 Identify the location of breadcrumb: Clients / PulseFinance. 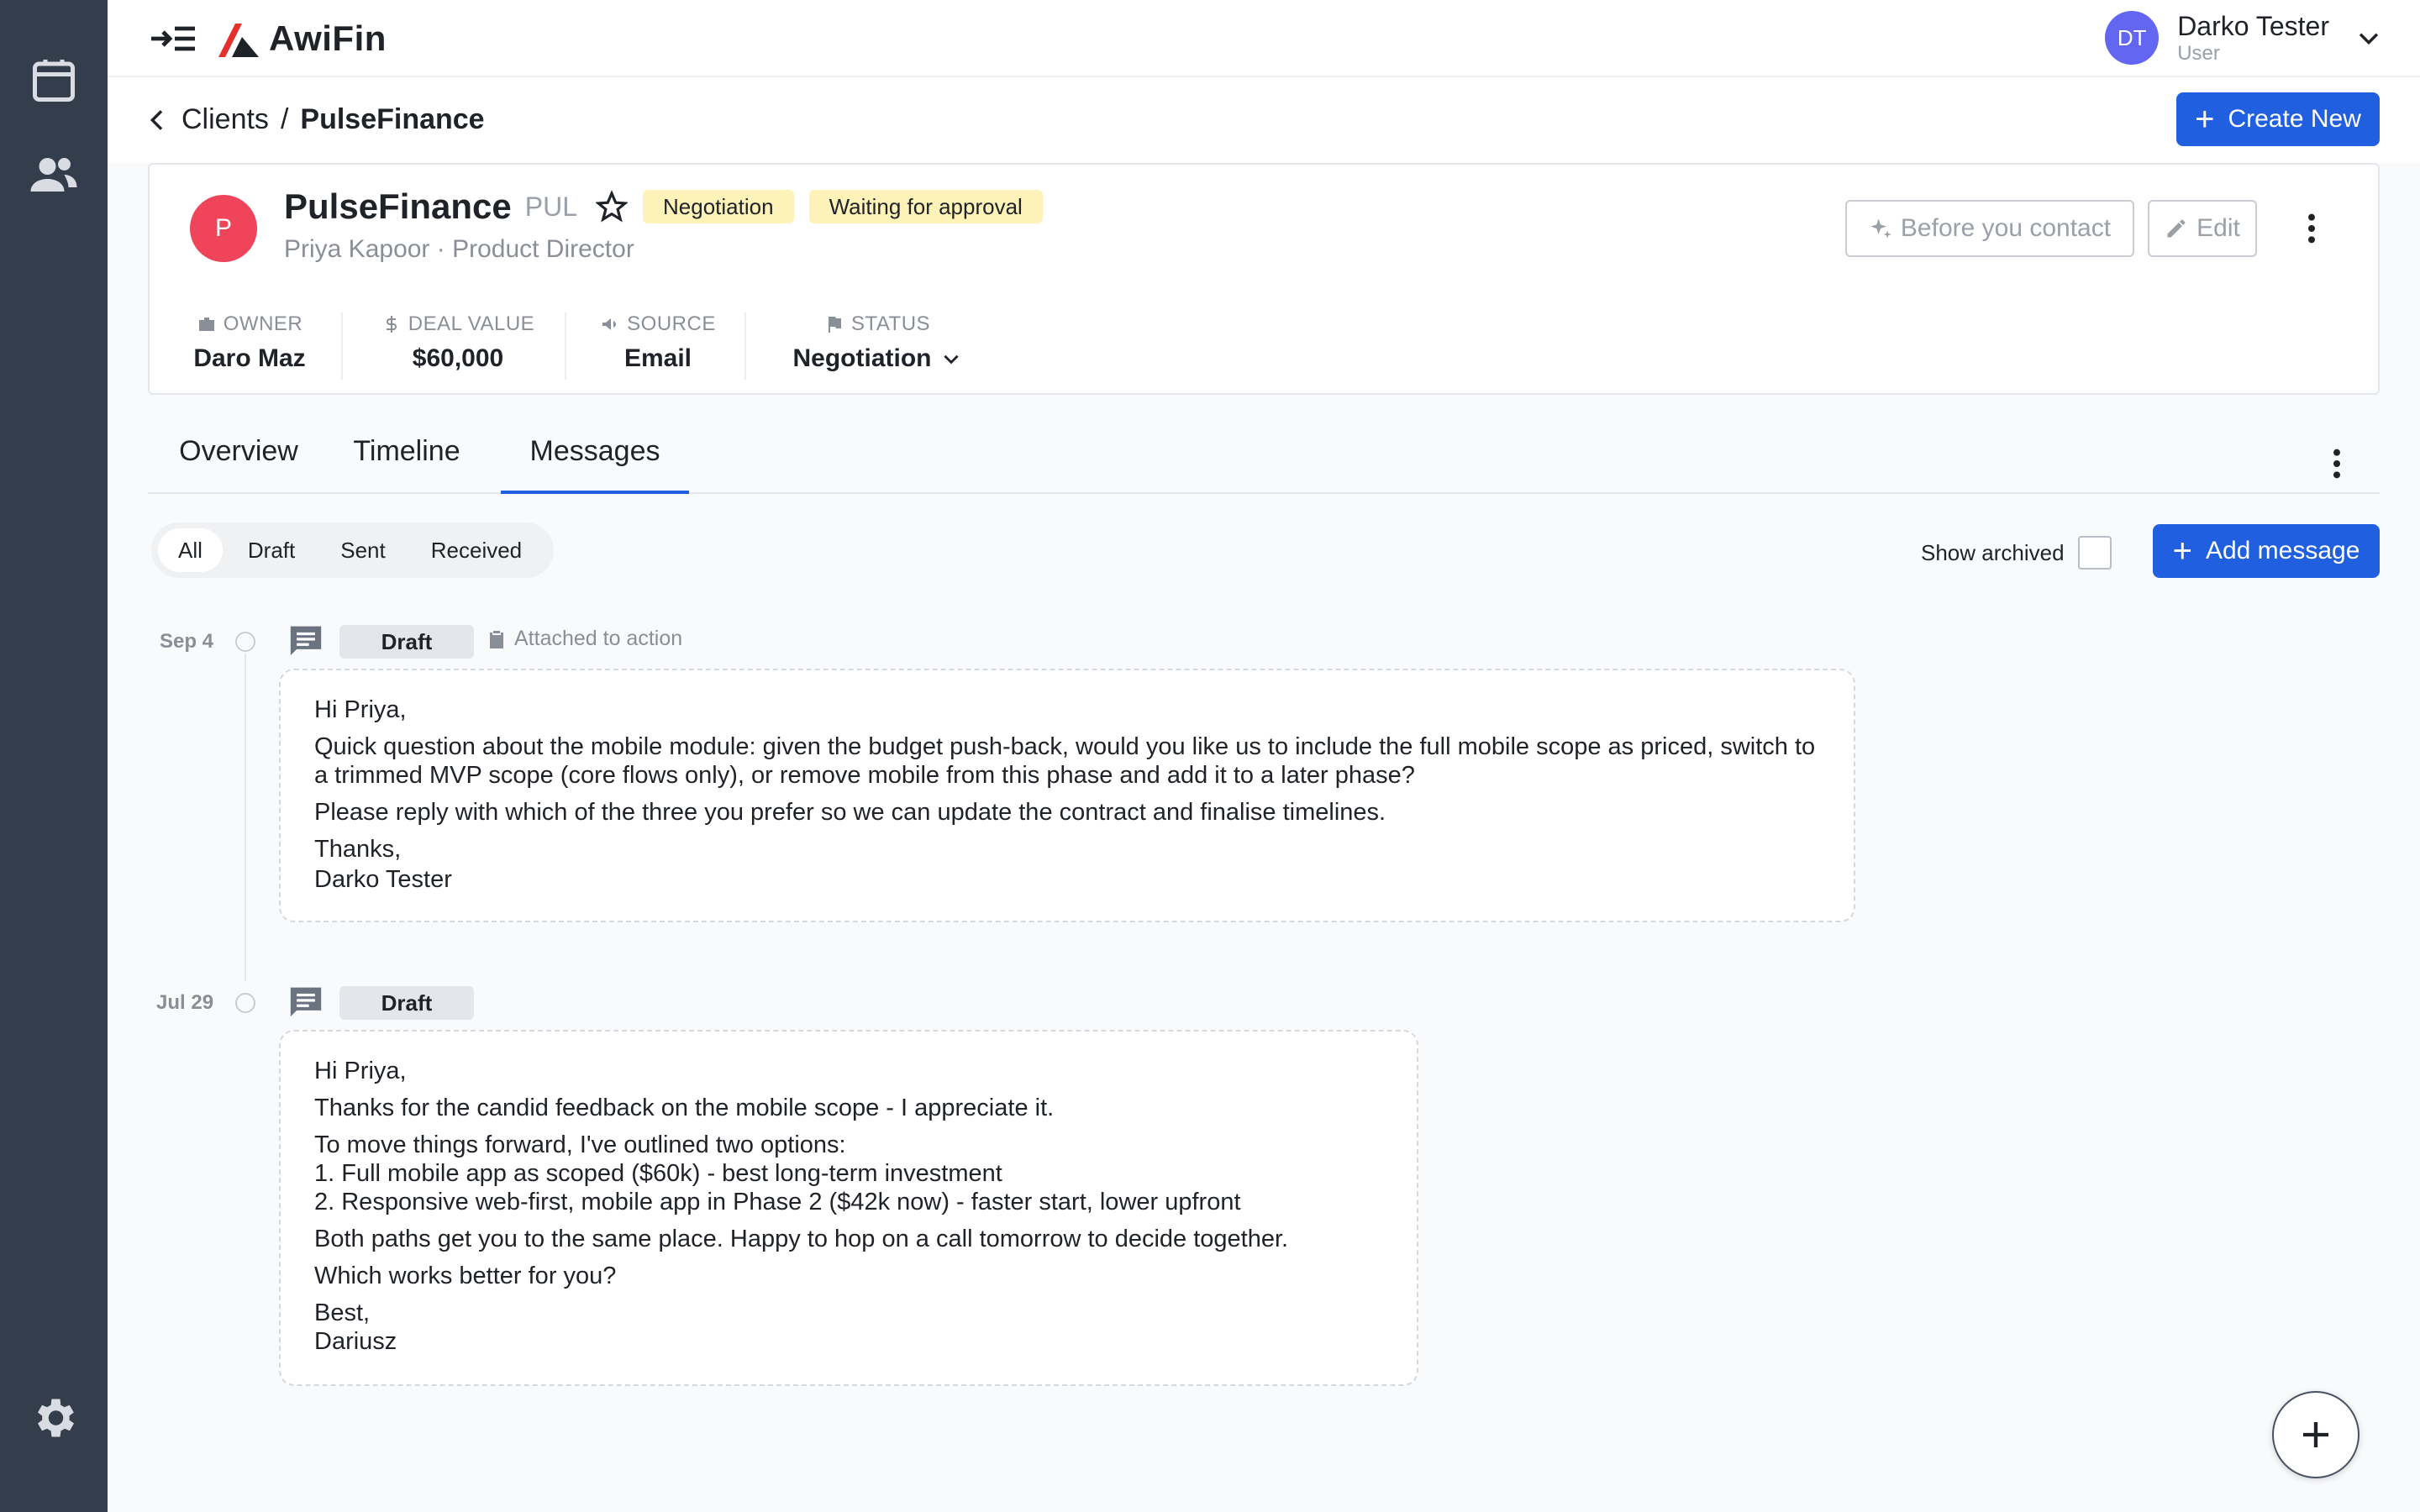
(333, 119).